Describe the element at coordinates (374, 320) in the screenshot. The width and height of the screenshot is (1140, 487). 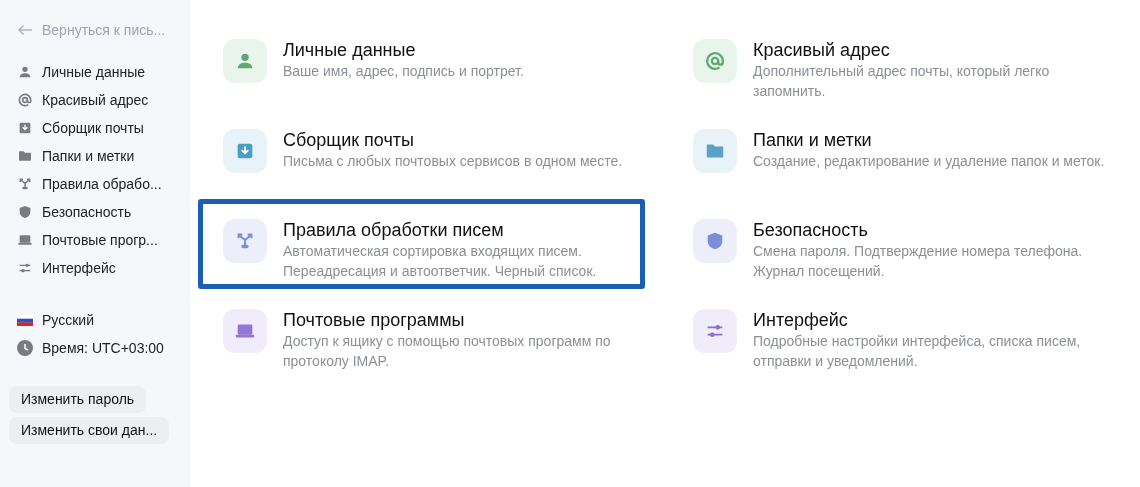
I see `card-title: Почтовые программы` at that location.